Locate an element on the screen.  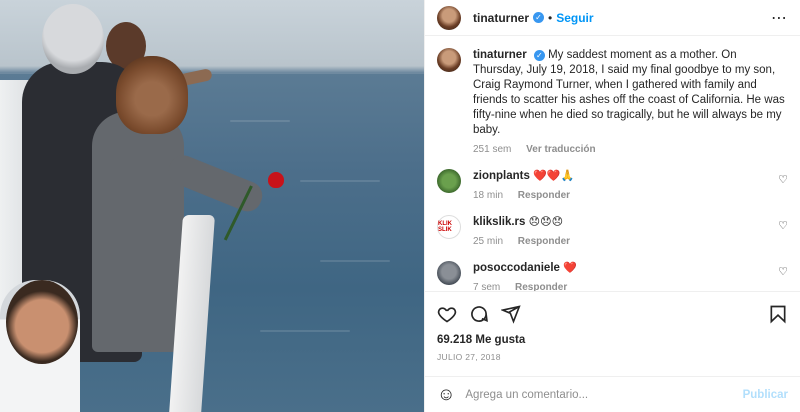
comment-icon is located at coordinates (479, 314).